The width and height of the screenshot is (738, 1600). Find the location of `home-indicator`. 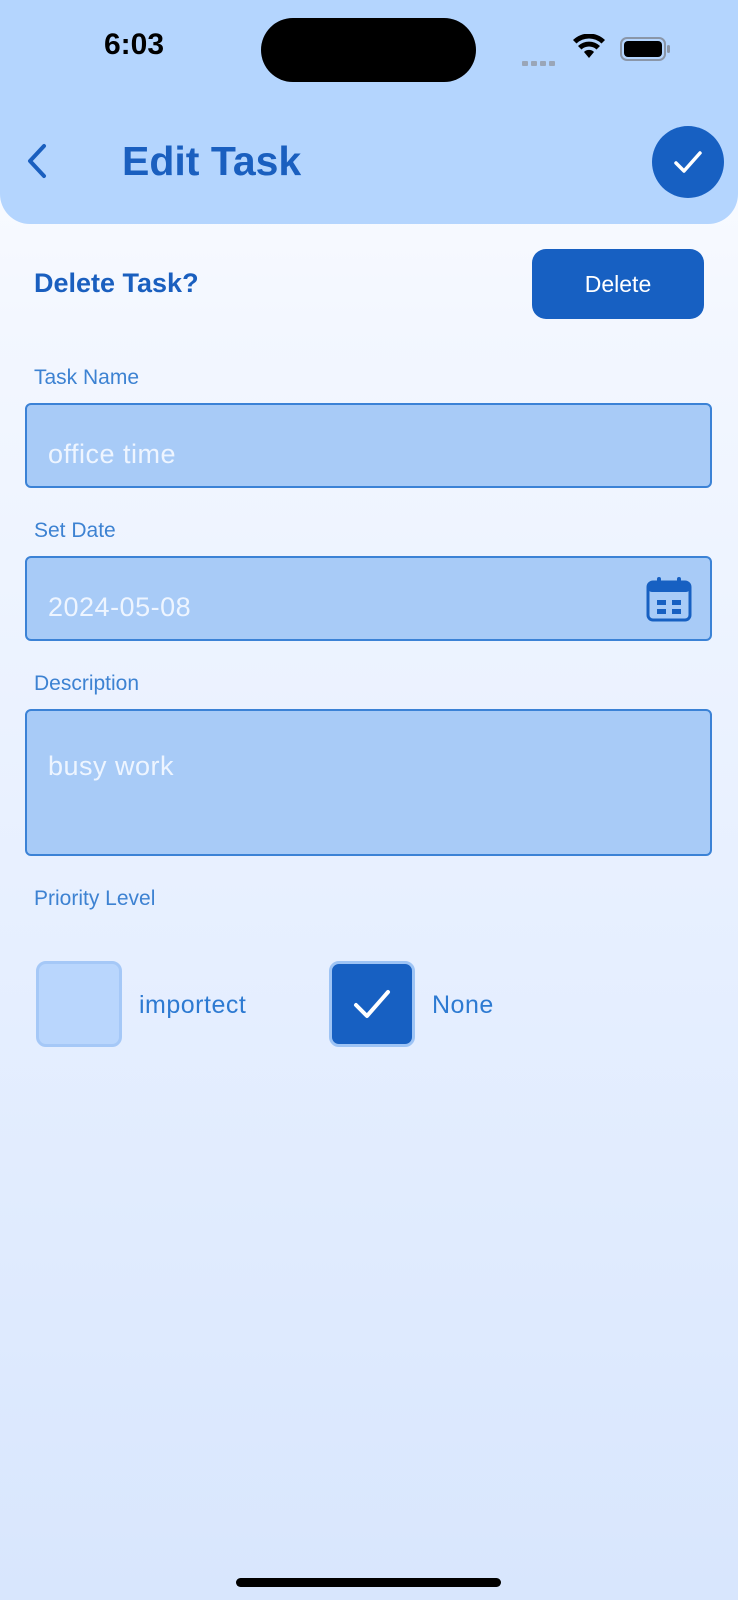

home-indicator is located at coordinates (368, 1582).